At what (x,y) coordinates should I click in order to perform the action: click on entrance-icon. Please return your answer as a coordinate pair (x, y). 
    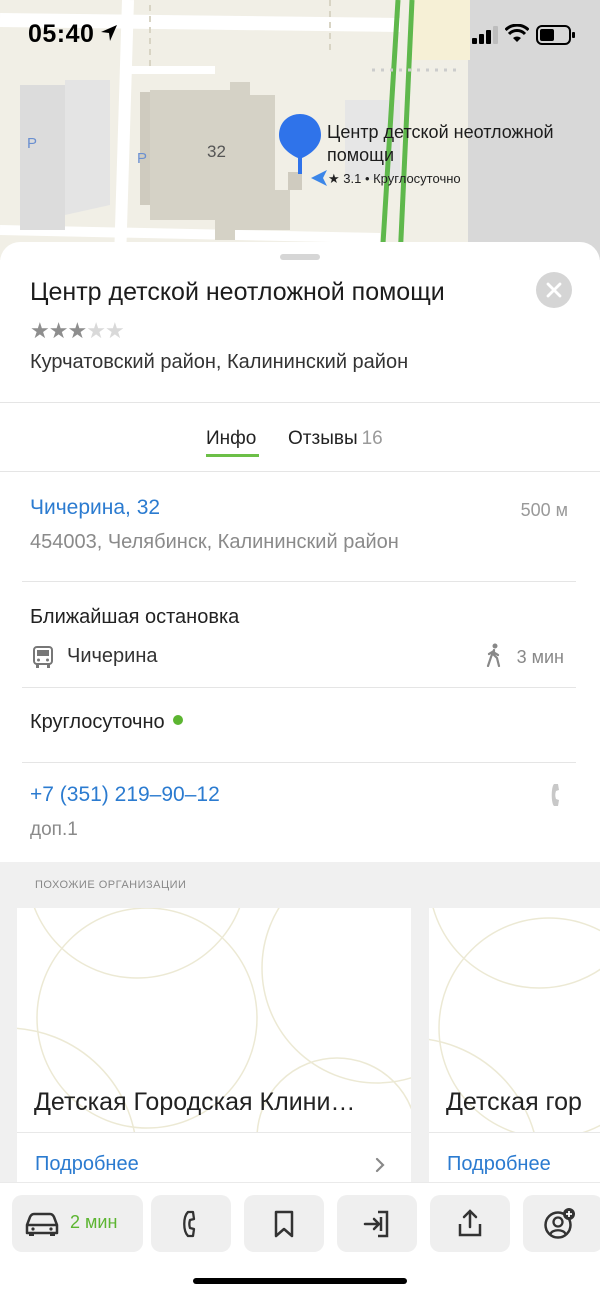
    Looking at the image, I should click on (376, 1224).